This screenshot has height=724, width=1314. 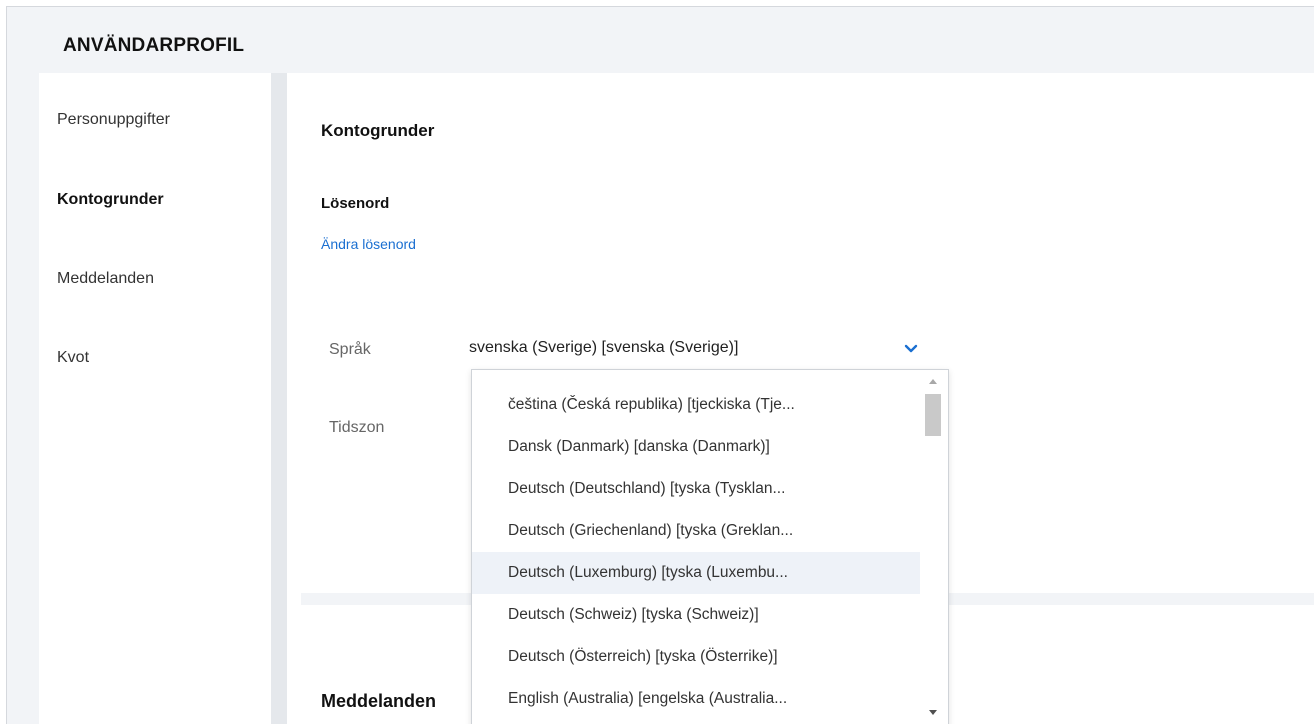 I want to click on notifications-section-title: Meddelanden, so click(x=379, y=701).